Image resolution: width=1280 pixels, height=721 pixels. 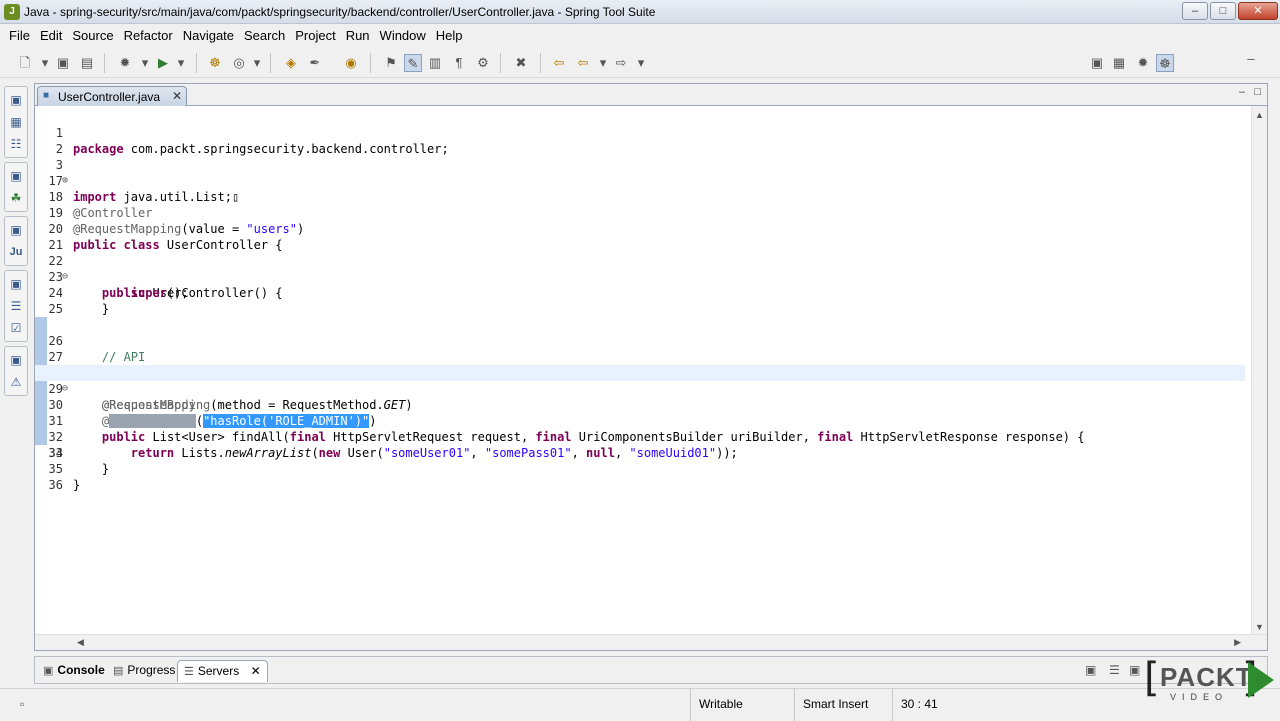 What do you see at coordinates (391, 63) in the screenshot?
I see `toggle-mark-icon: ⚑` at bounding box center [391, 63].